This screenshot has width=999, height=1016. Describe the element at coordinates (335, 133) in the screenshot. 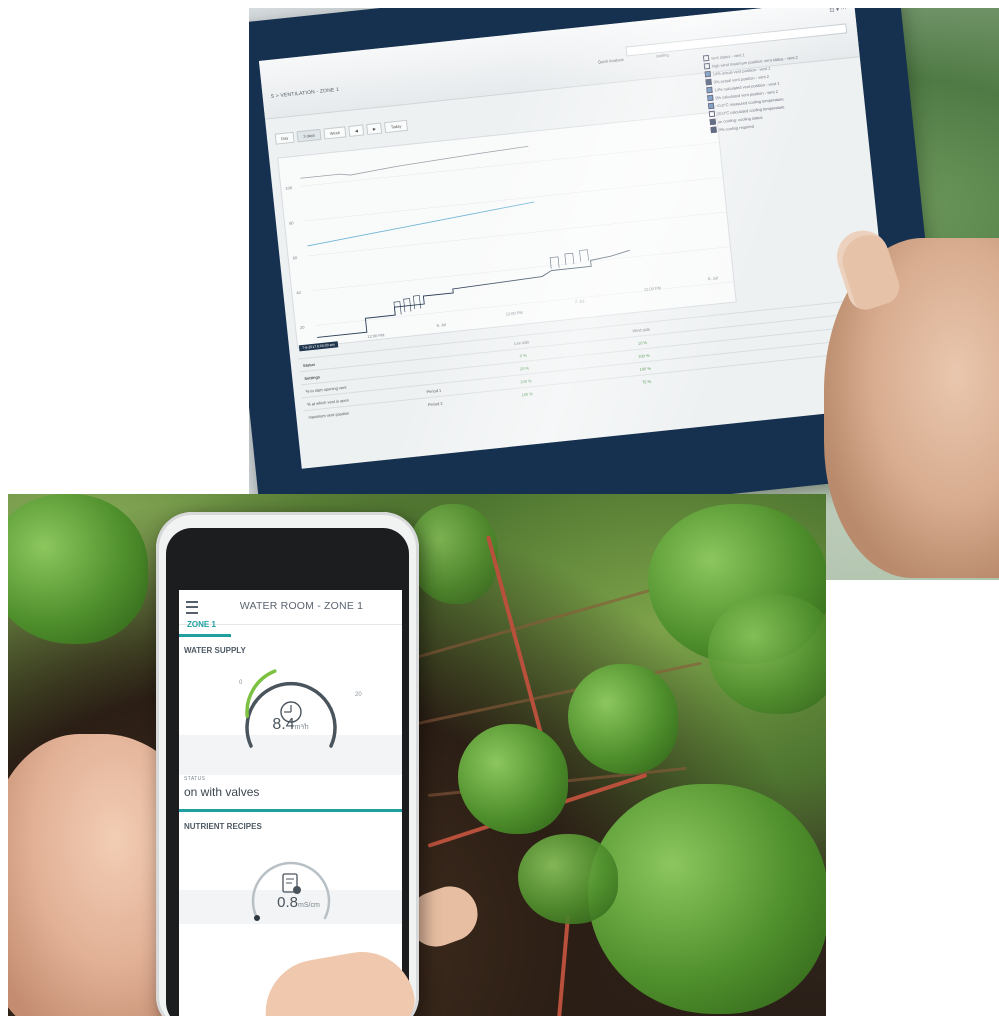

I see `week-button: Week` at that location.